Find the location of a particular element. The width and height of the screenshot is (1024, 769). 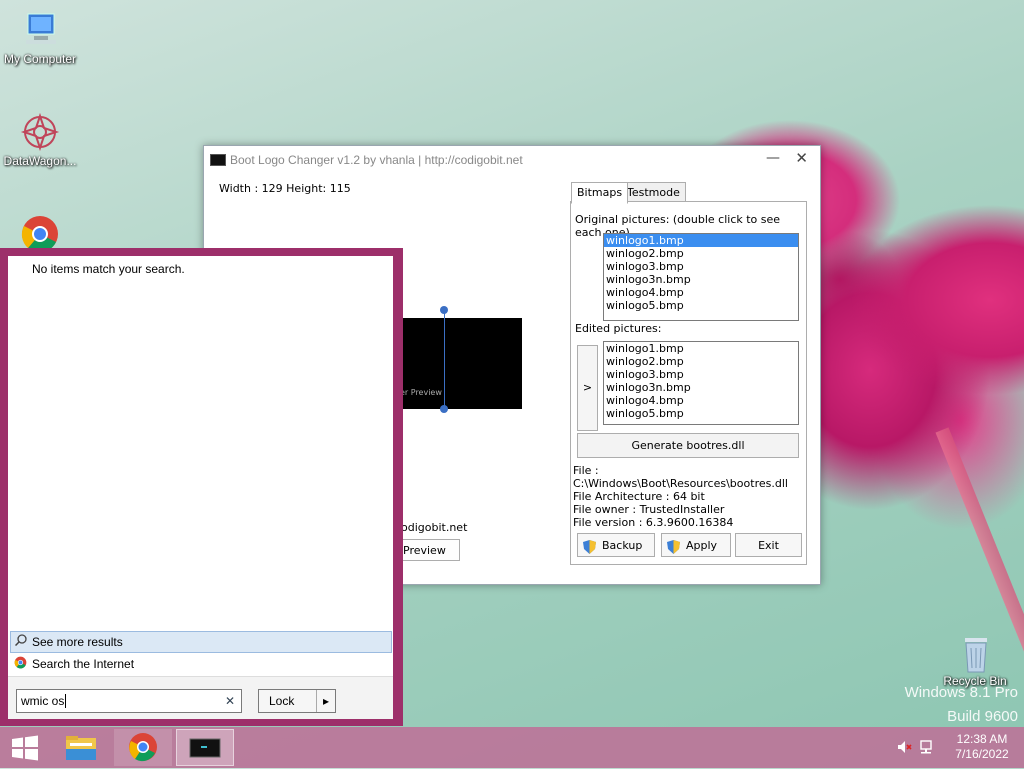

image-dimensions: Width : 129 Height: 115 is located at coordinates (285, 188).